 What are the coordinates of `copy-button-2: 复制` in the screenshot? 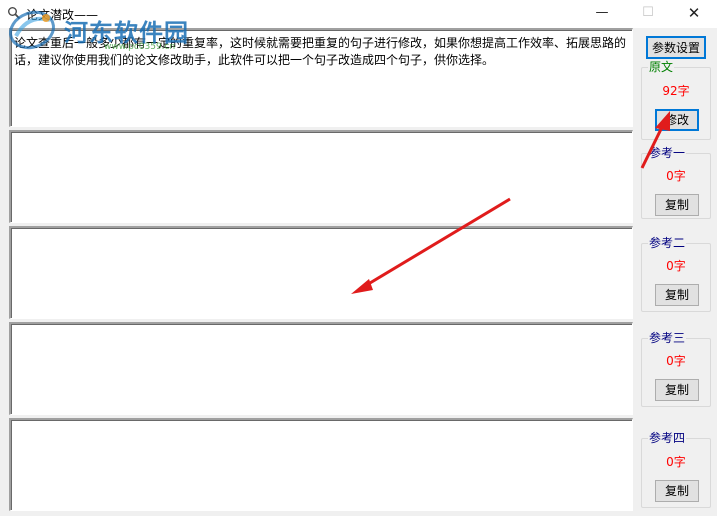 It's located at (677, 295).